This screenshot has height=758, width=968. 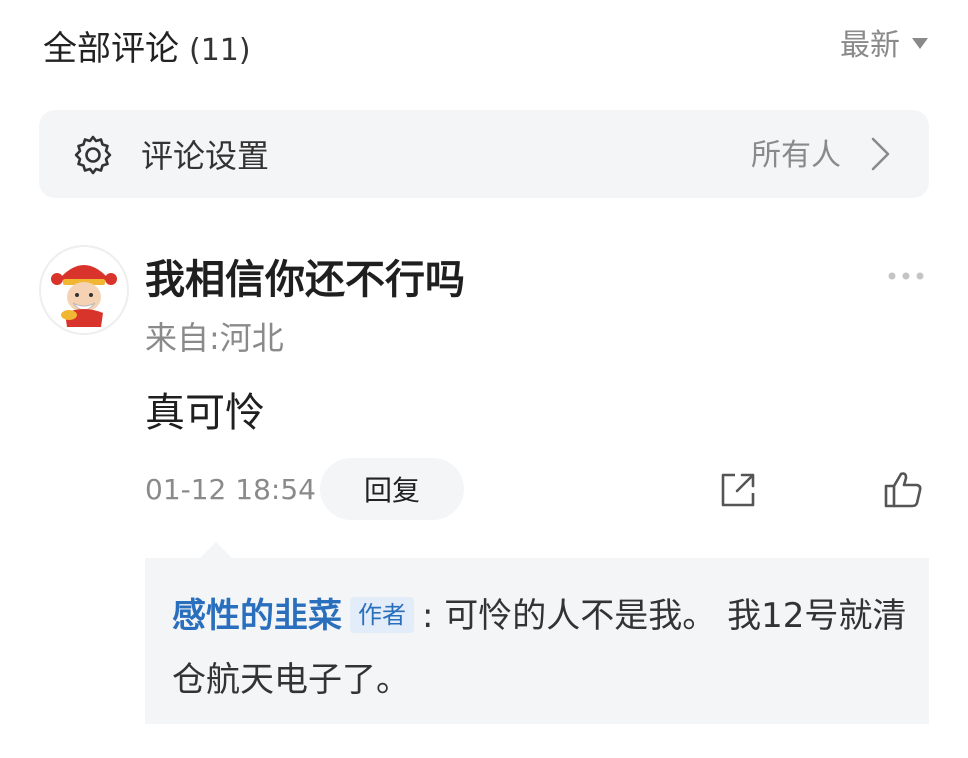 What do you see at coordinates (738, 490) in the screenshot?
I see `share-icon` at bounding box center [738, 490].